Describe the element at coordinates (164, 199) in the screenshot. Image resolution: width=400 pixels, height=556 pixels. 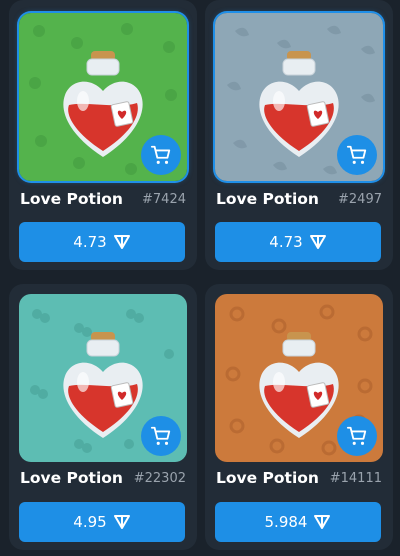
I see `nft-number: #7424` at that location.